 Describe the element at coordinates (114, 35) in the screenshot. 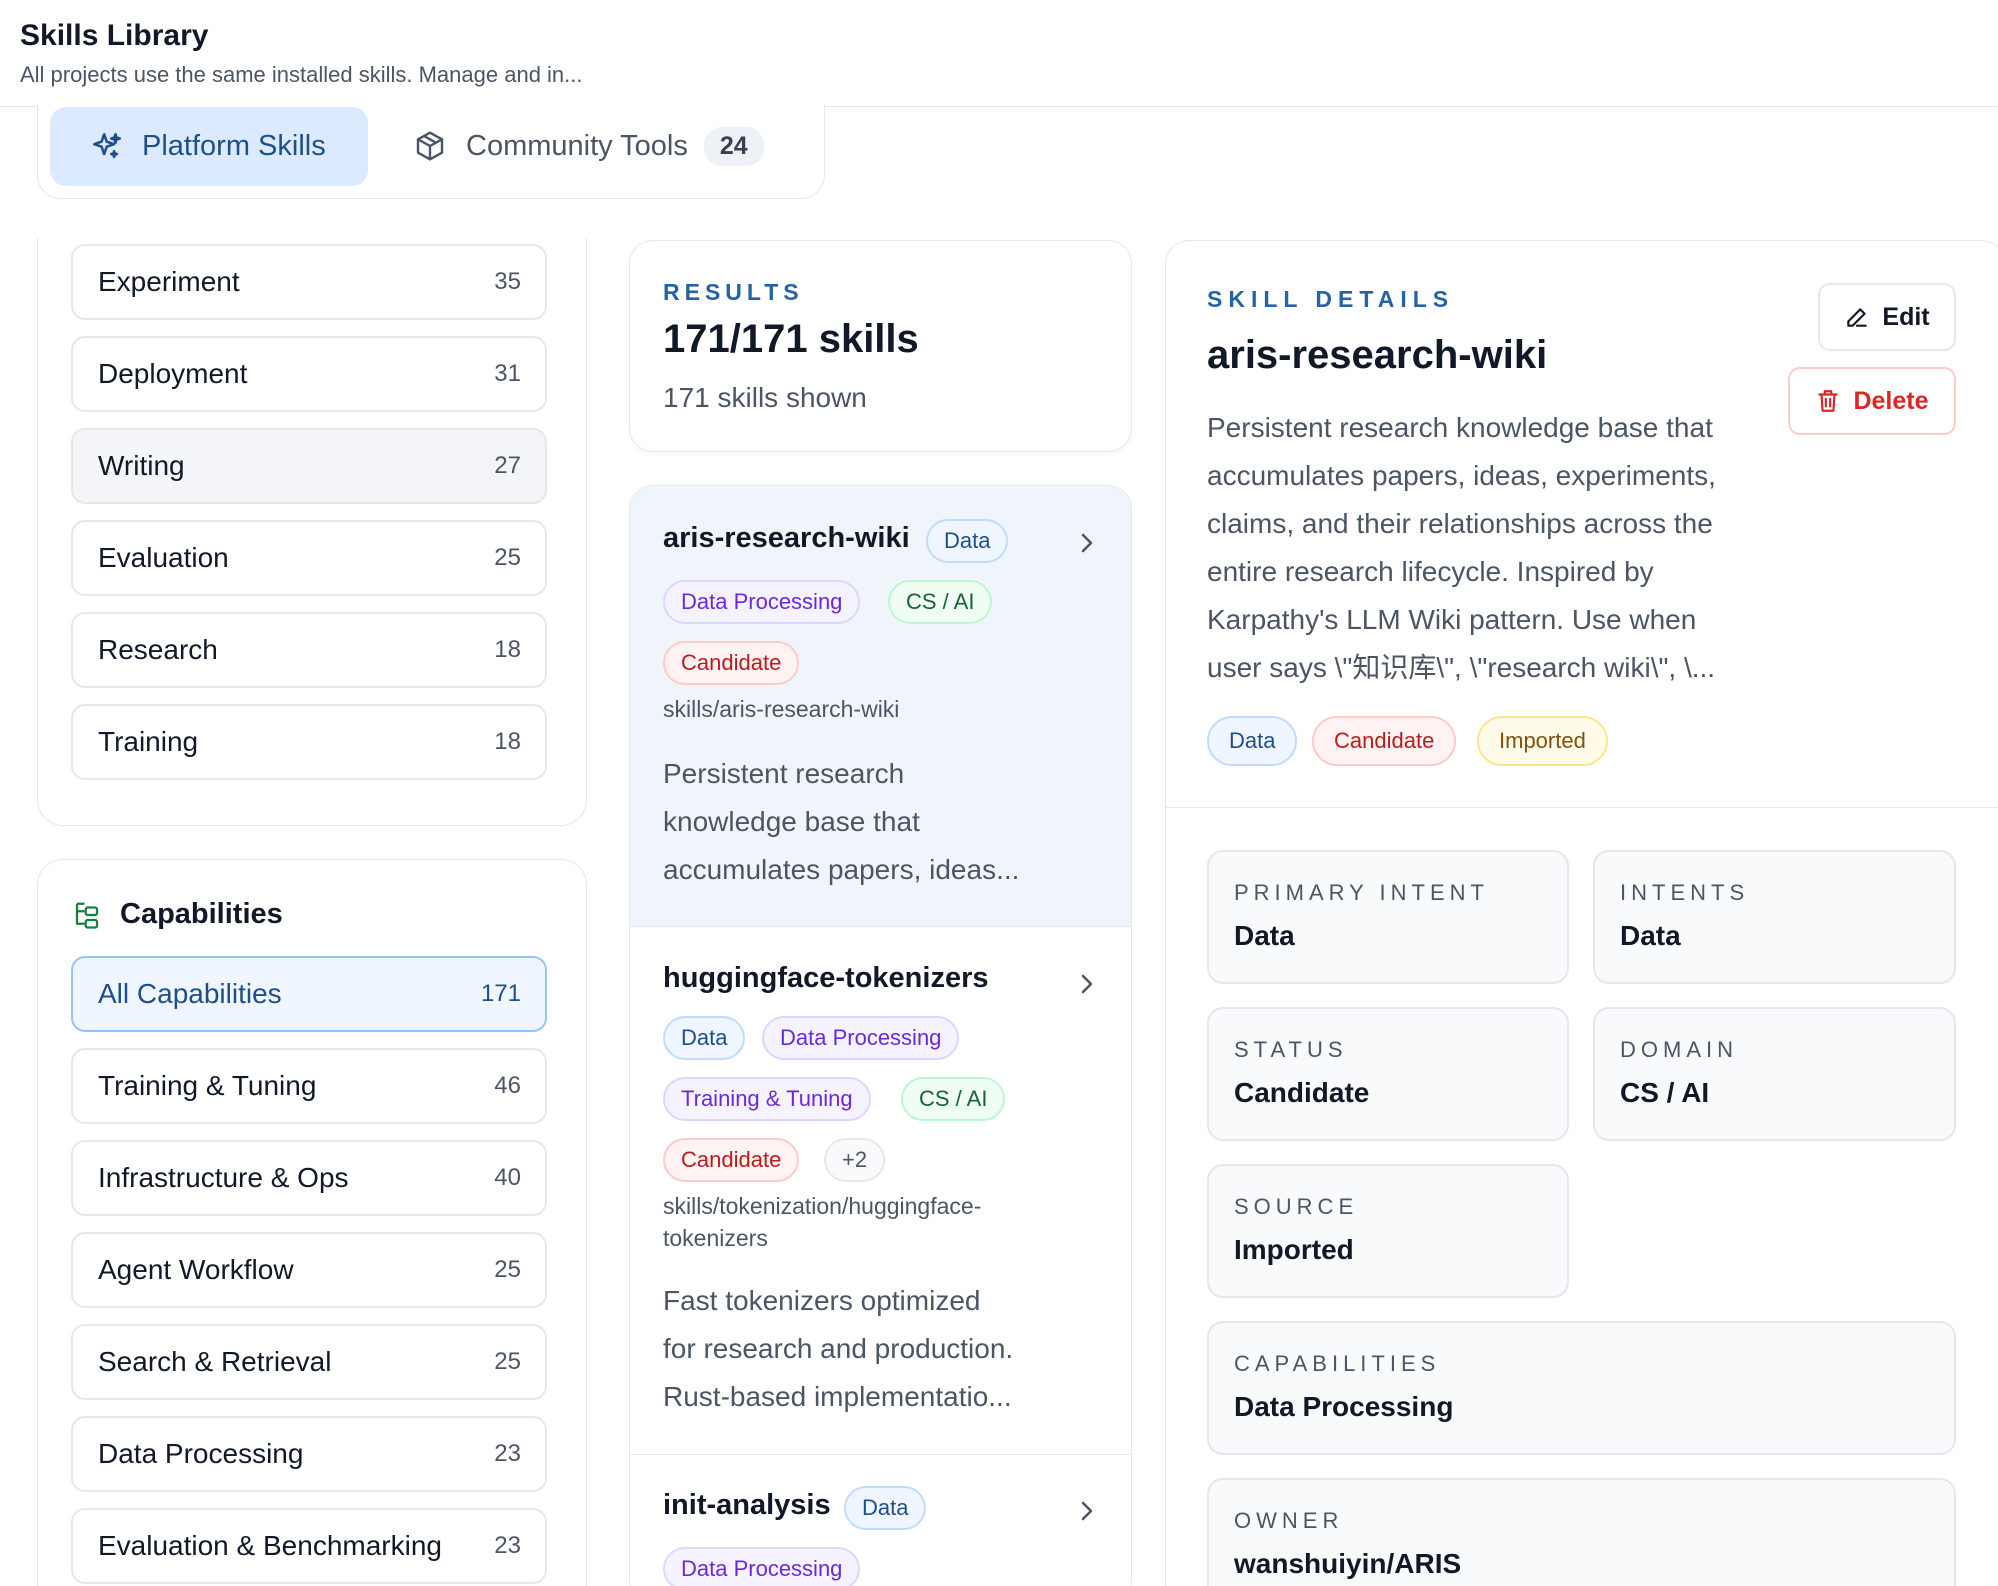

I see `page-title: Skills Library` at that location.